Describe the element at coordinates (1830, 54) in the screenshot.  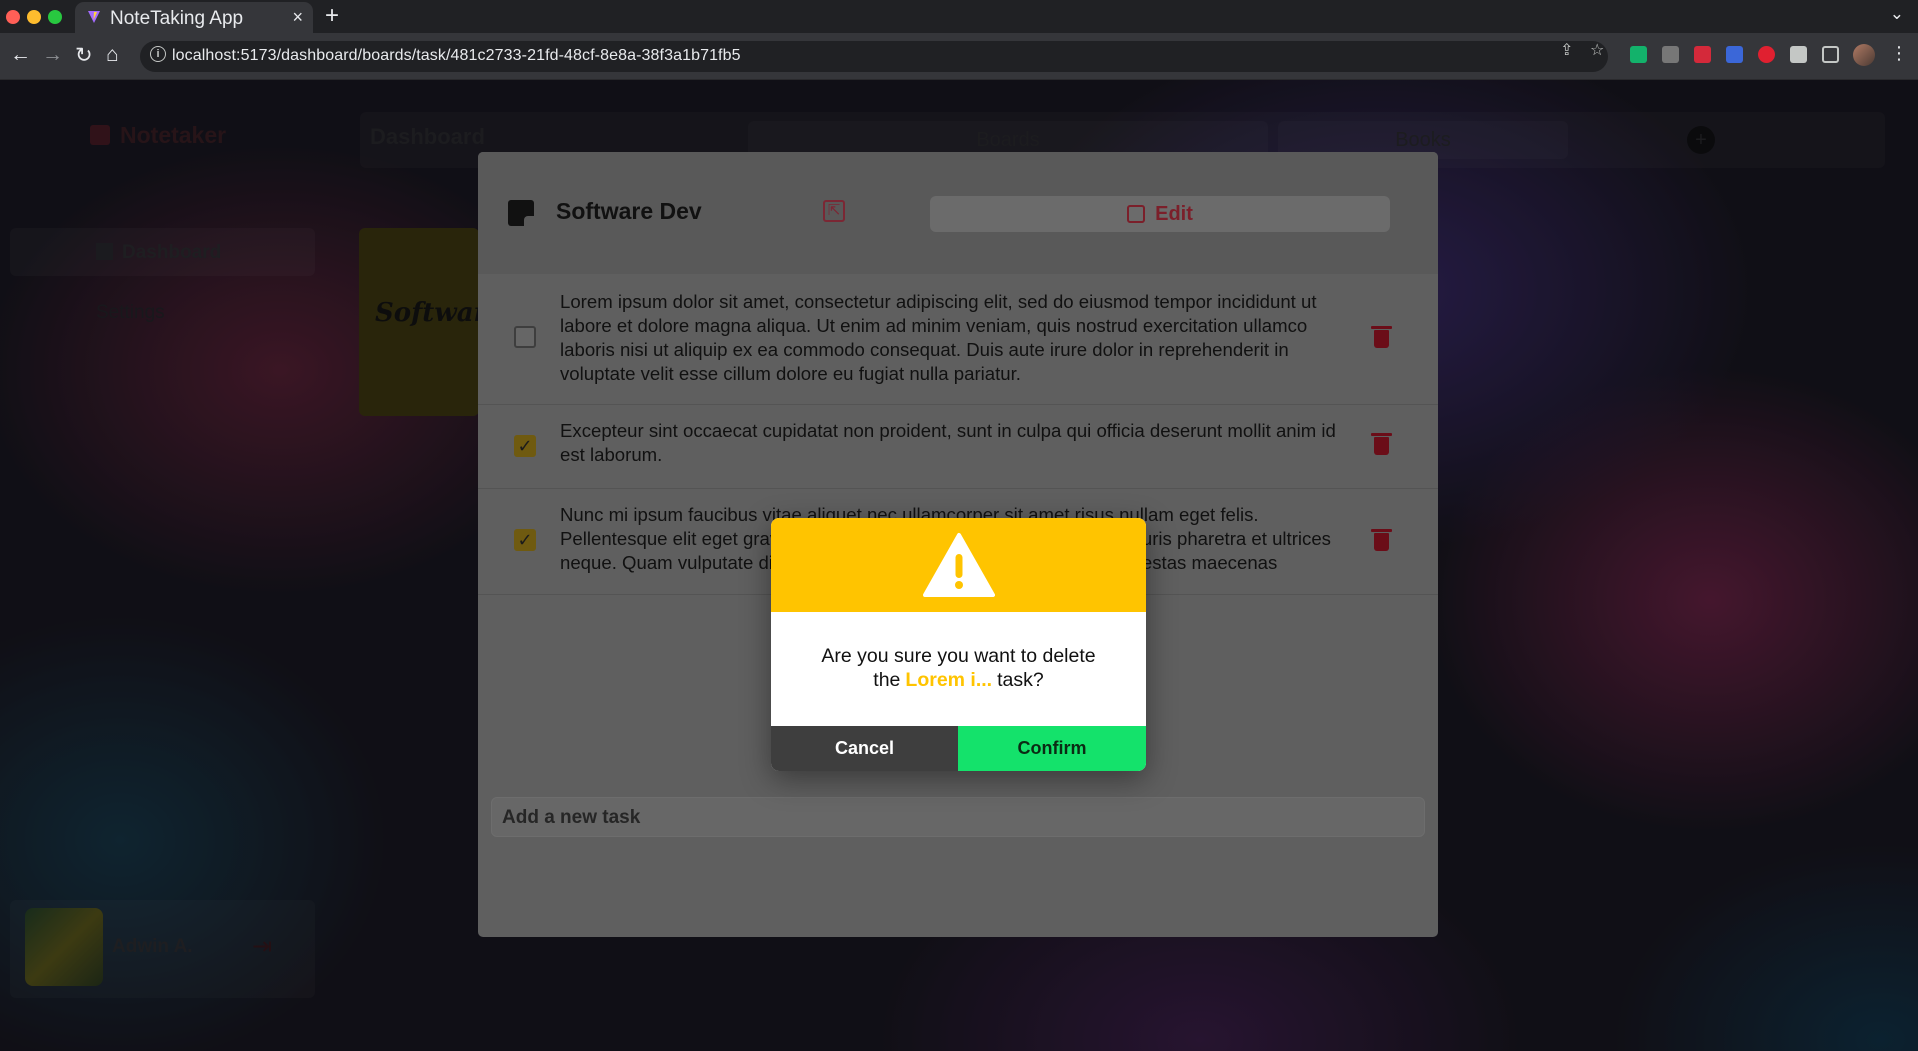
I see `side-panel-icon` at that location.